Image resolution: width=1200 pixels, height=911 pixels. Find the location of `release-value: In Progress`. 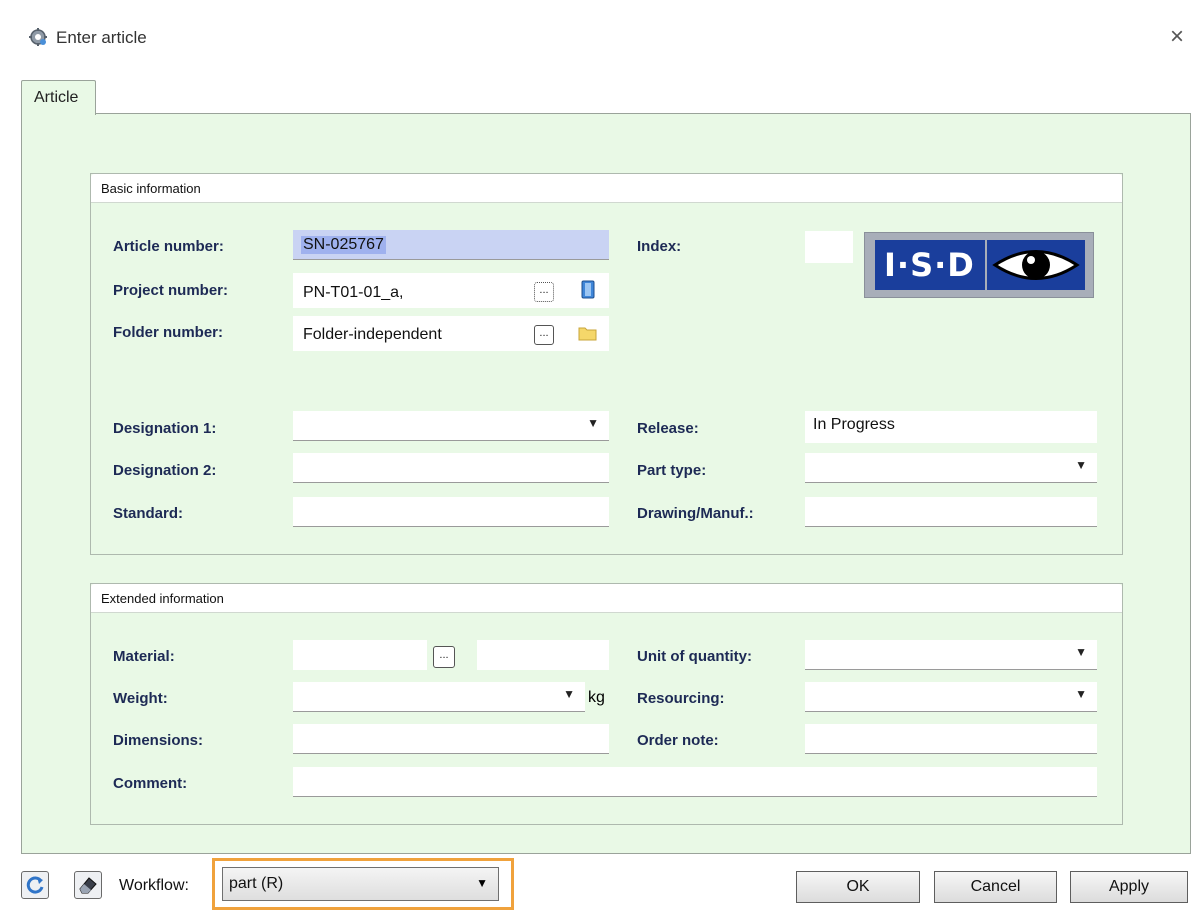

release-value: In Progress is located at coordinates (854, 424).